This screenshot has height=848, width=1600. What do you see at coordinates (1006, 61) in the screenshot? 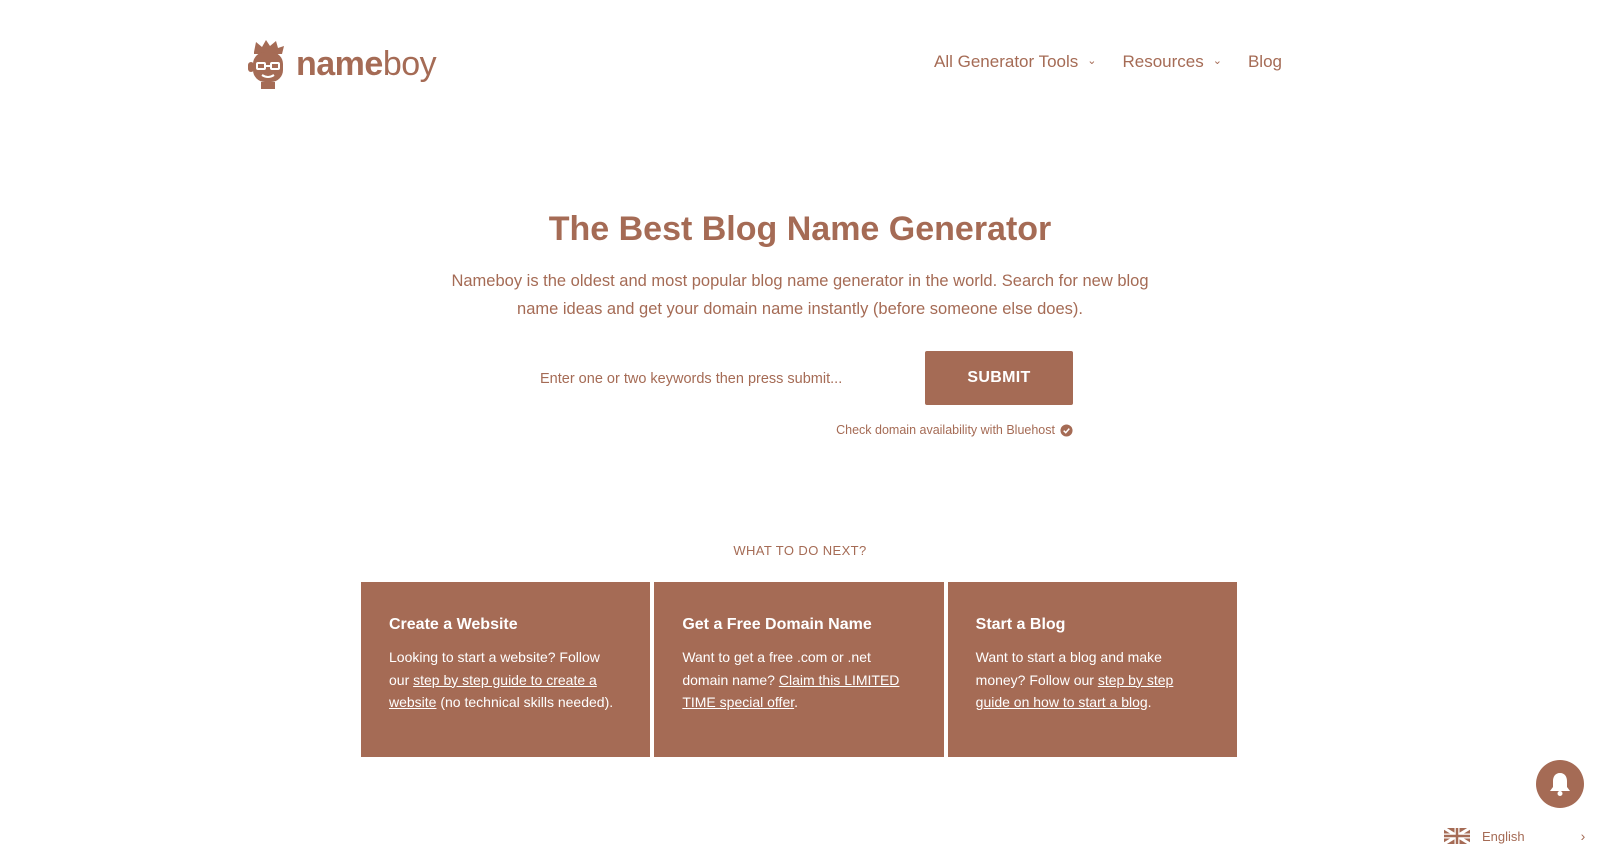
I see `nav-item-label: All Generator Tools` at bounding box center [1006, 61].